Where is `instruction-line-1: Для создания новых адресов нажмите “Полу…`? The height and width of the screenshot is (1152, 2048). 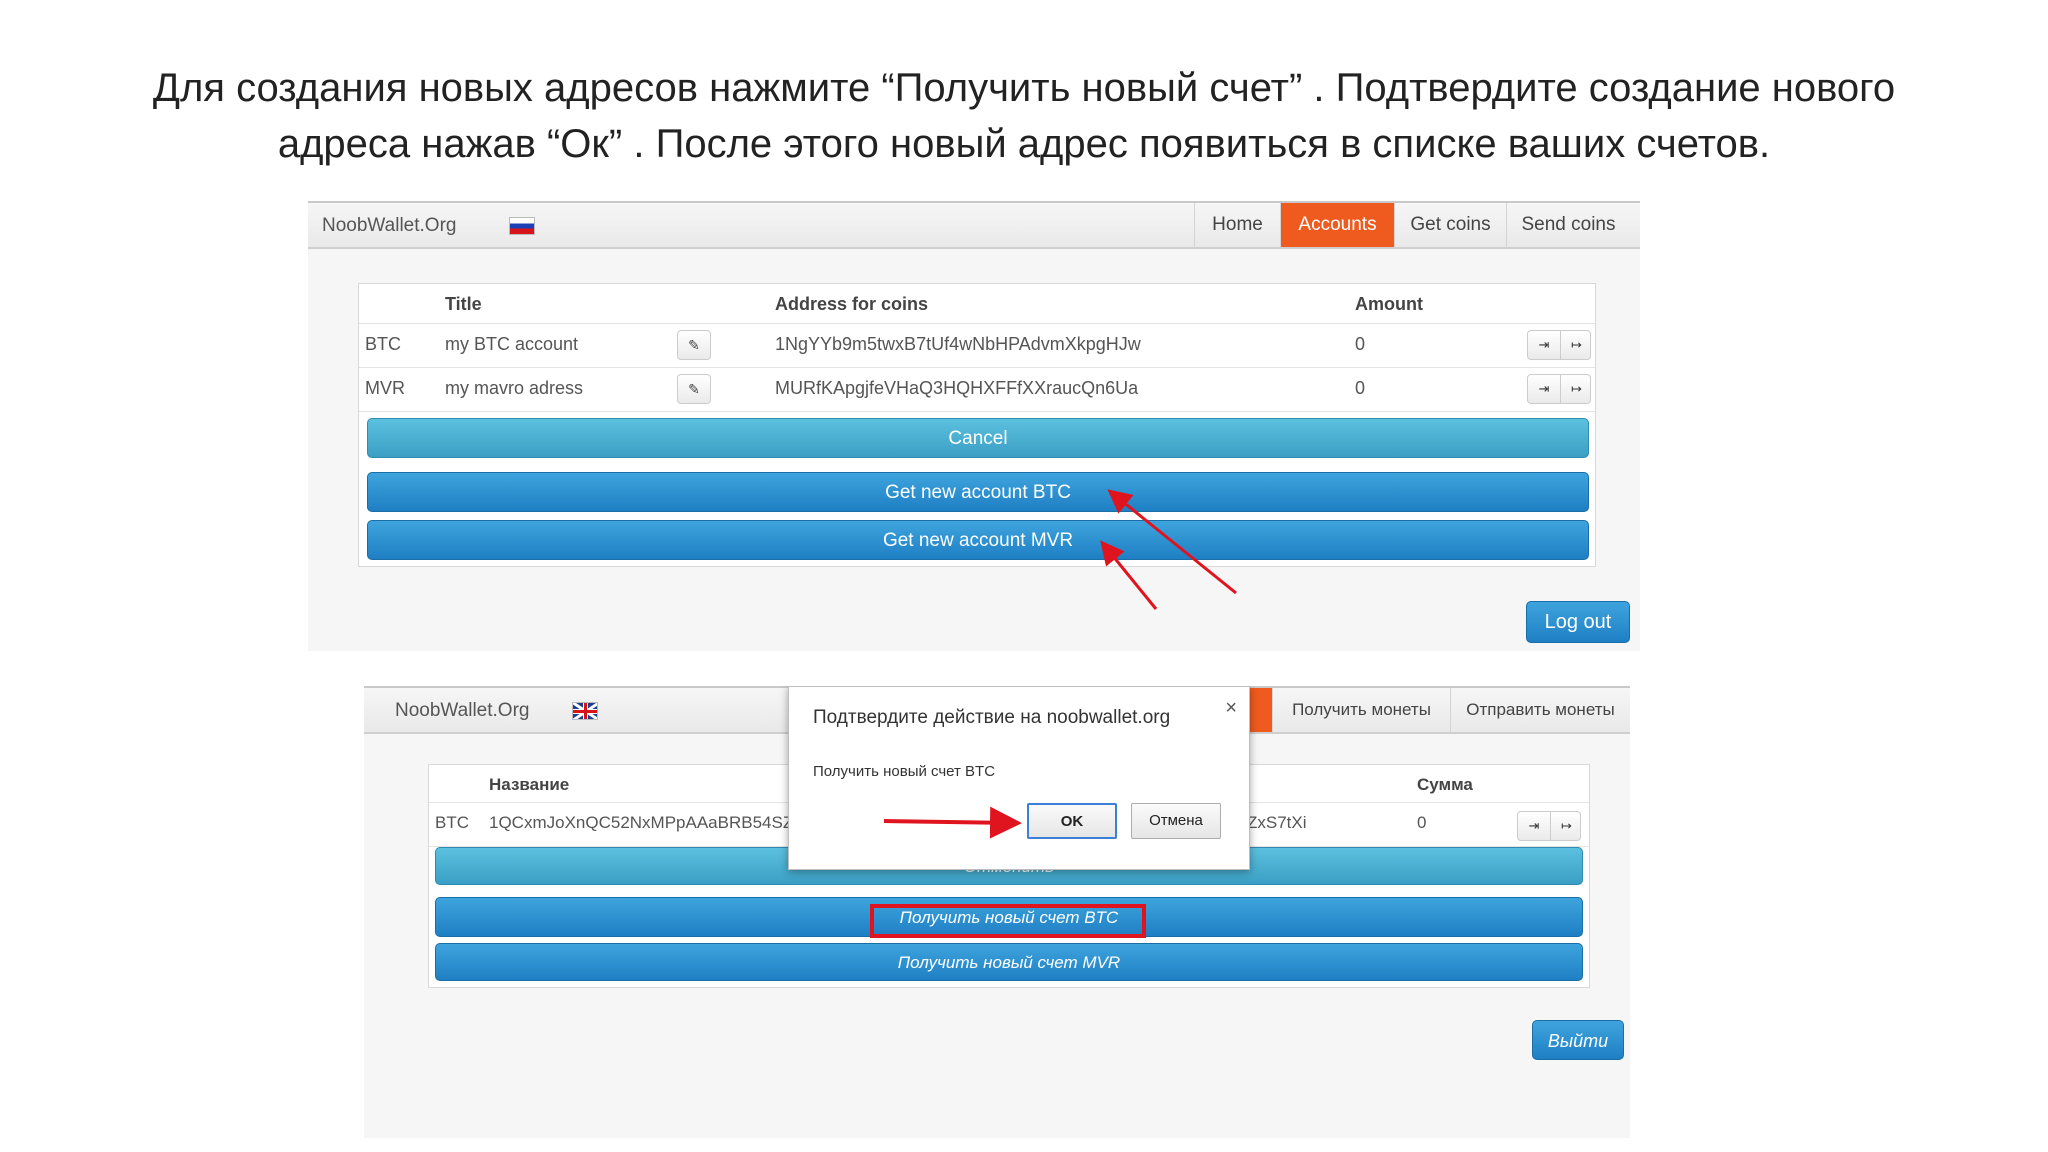 instruction-line-1: Для создания новых адресов нажмите “Полу… is located at coordinates (1024, 88).